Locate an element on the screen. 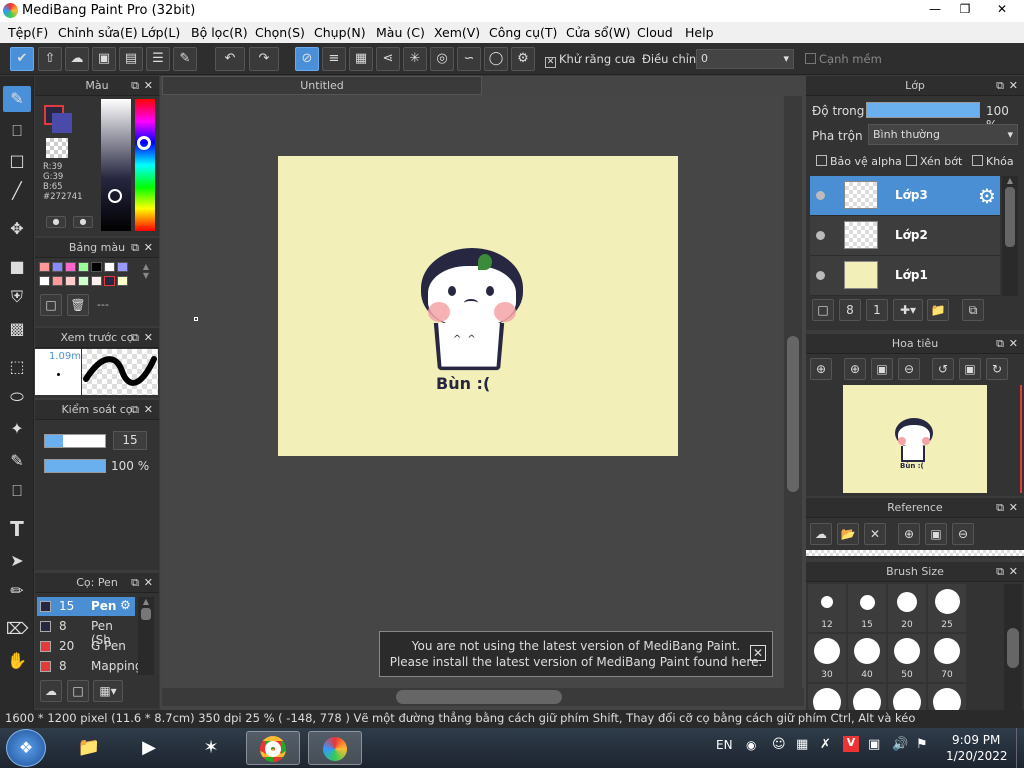 The image size is (1024, 768). edit-document-icon: ✎ is located at coordinates (185, 59).